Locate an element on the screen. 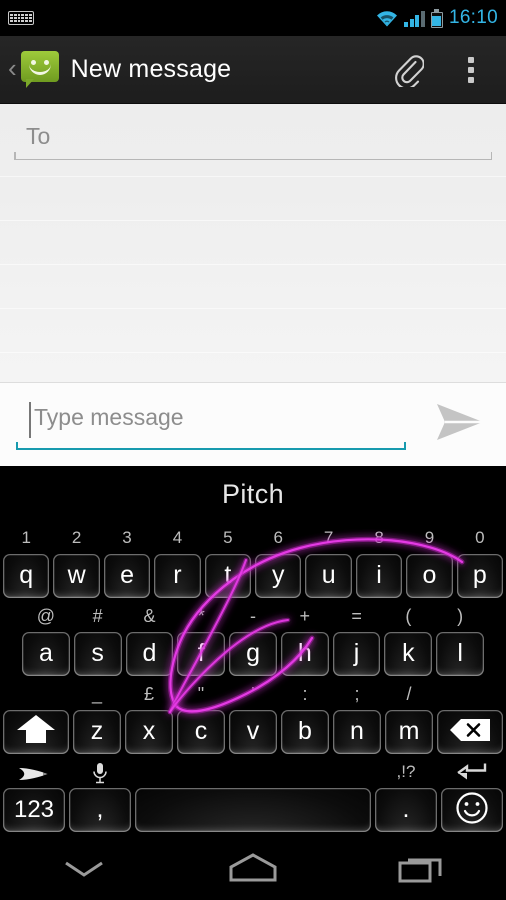 Image resolution: width=506 pixels, height=900 pixels. key-alt-label: " is located at coordinates (201, 694).